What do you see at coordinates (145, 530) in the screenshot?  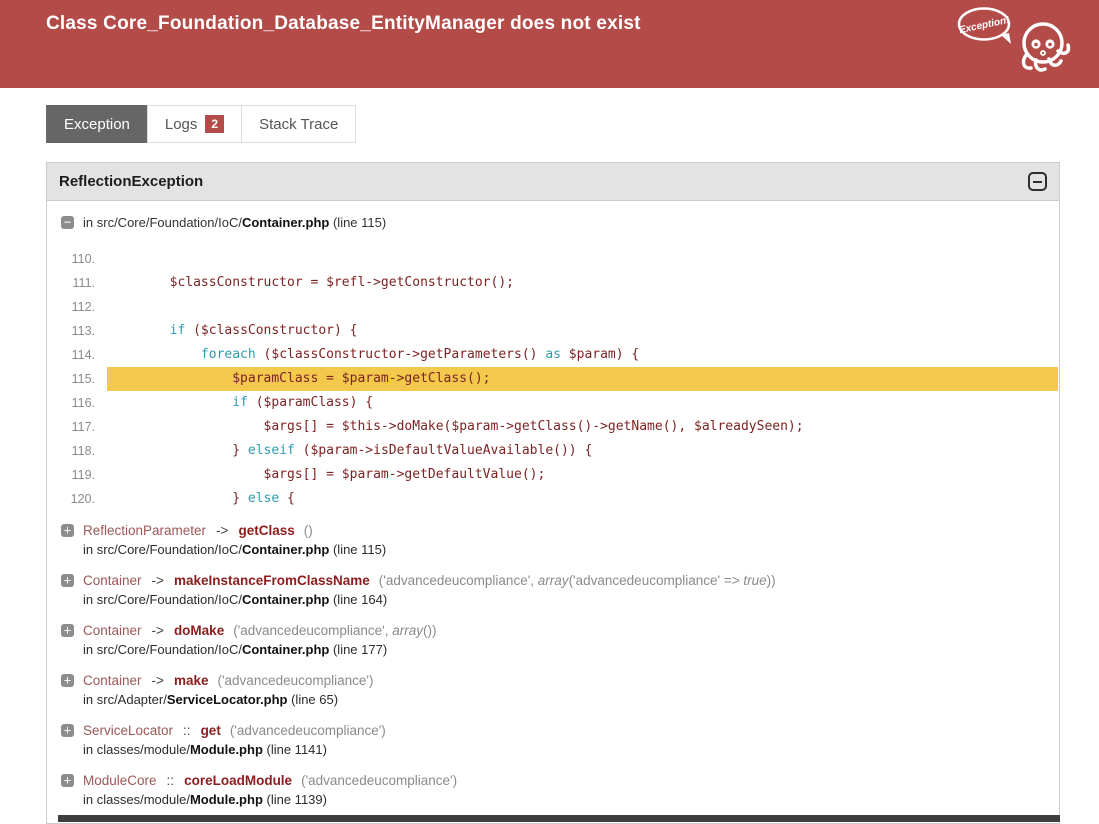 I see `frame-class-name: ReflectionParameter` at bounding box center [145, 530].